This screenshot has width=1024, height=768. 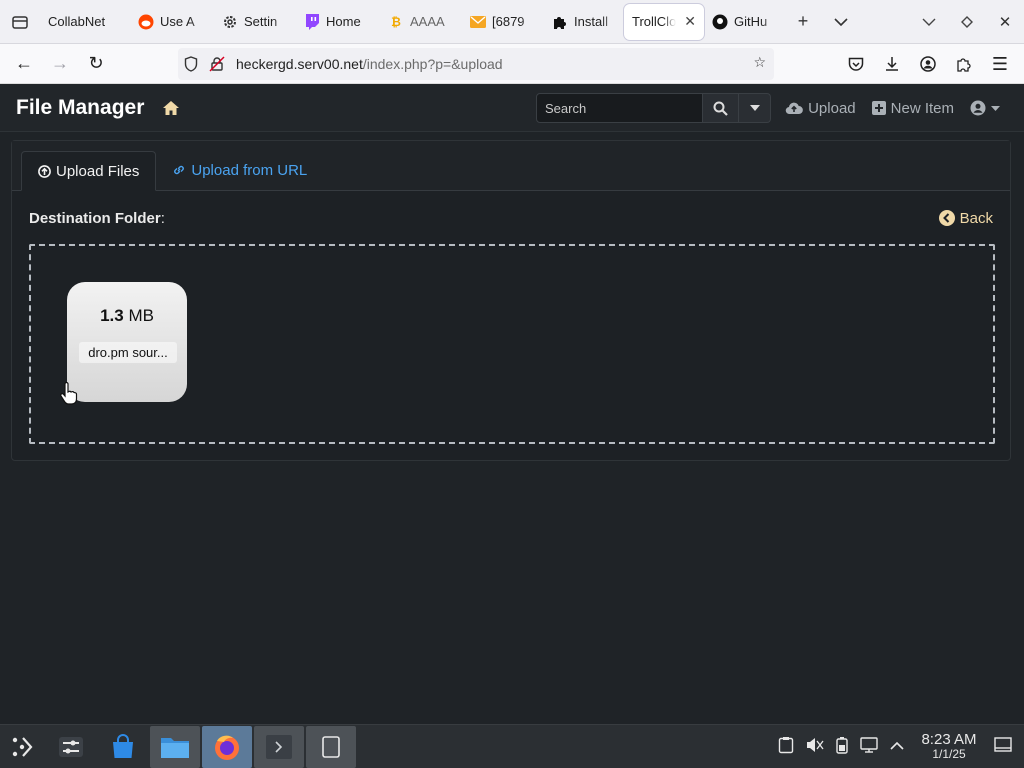 I want to click on pocket-icon, so click(x=856, y=64).